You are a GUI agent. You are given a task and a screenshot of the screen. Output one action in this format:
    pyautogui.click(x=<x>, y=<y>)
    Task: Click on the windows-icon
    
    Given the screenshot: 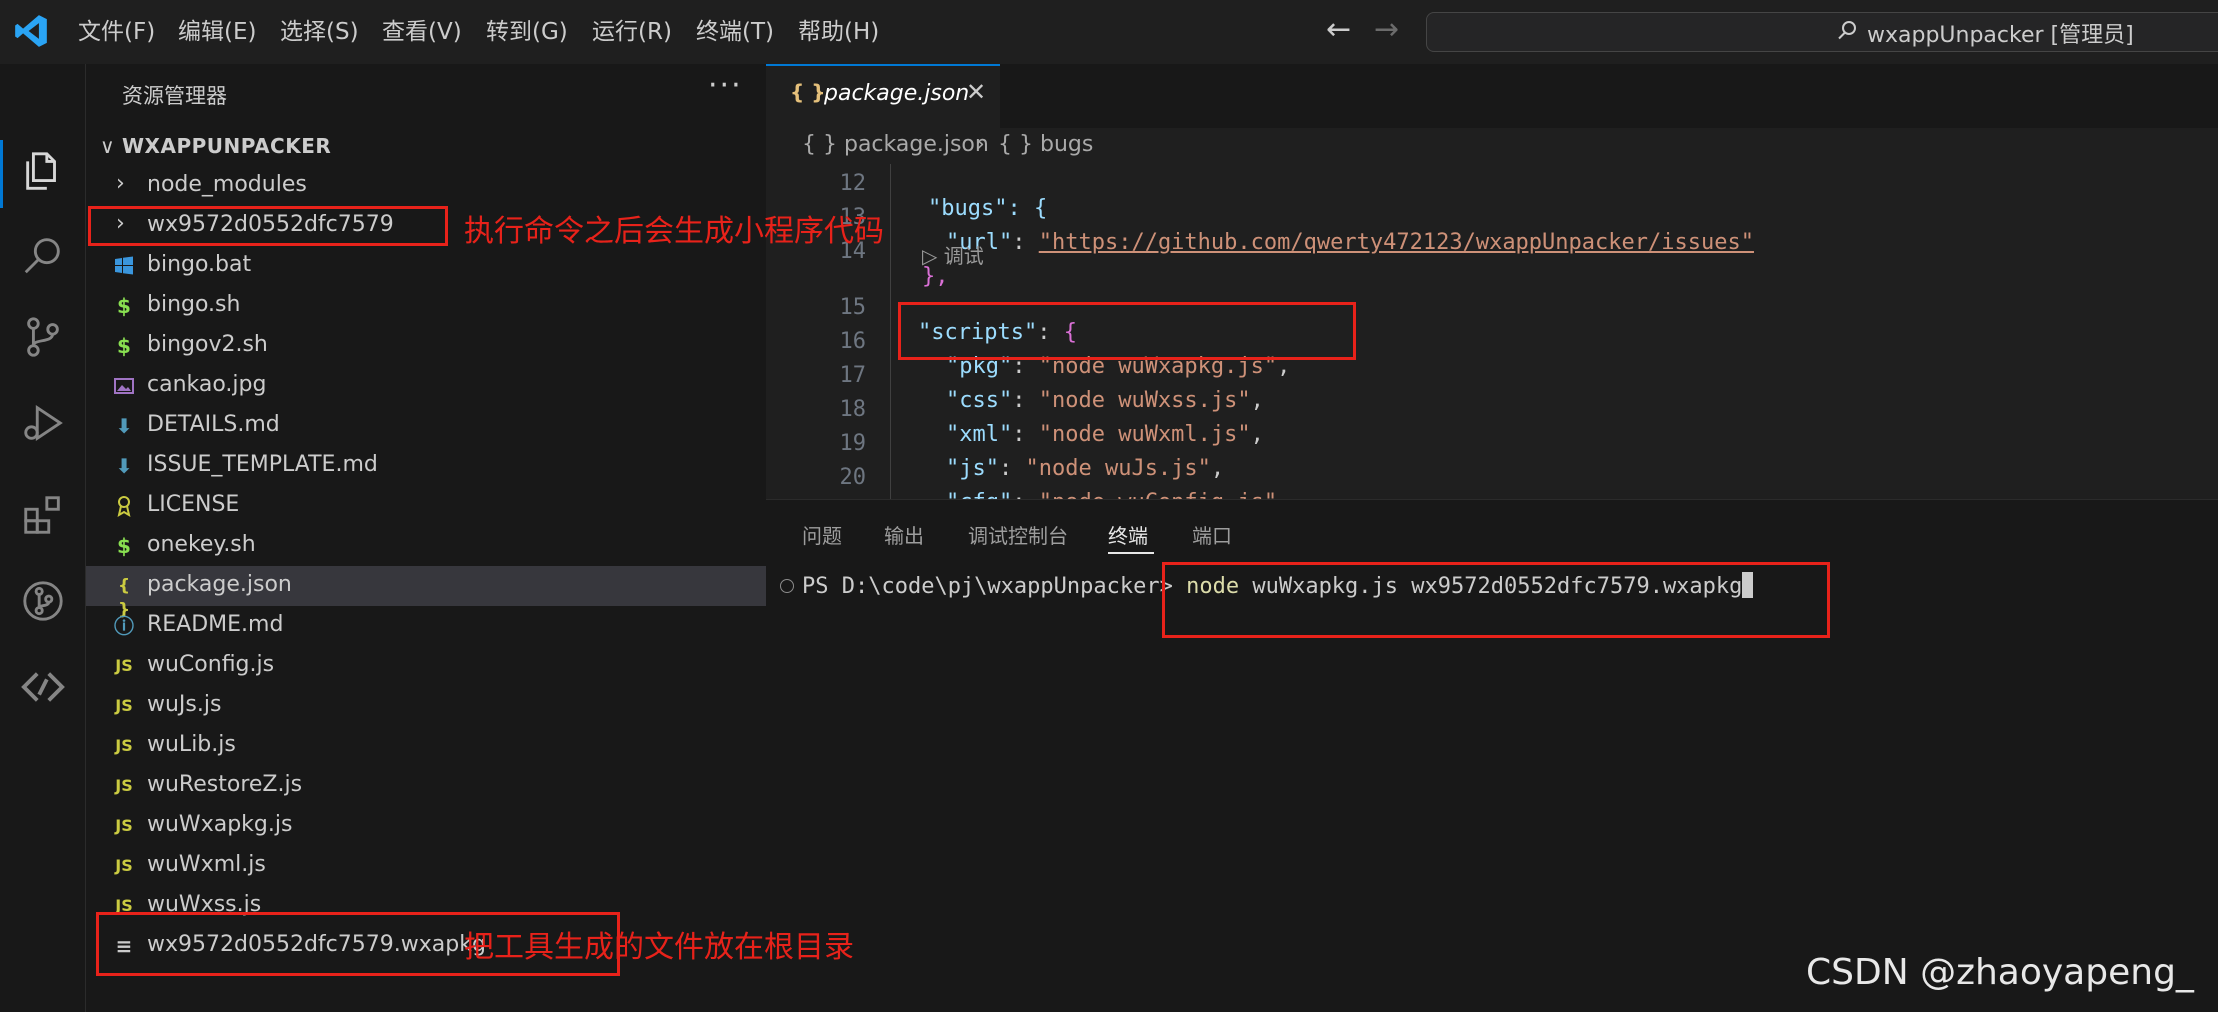 What is the action you would take?
    pyautogui.click(x=124, y=265)
    